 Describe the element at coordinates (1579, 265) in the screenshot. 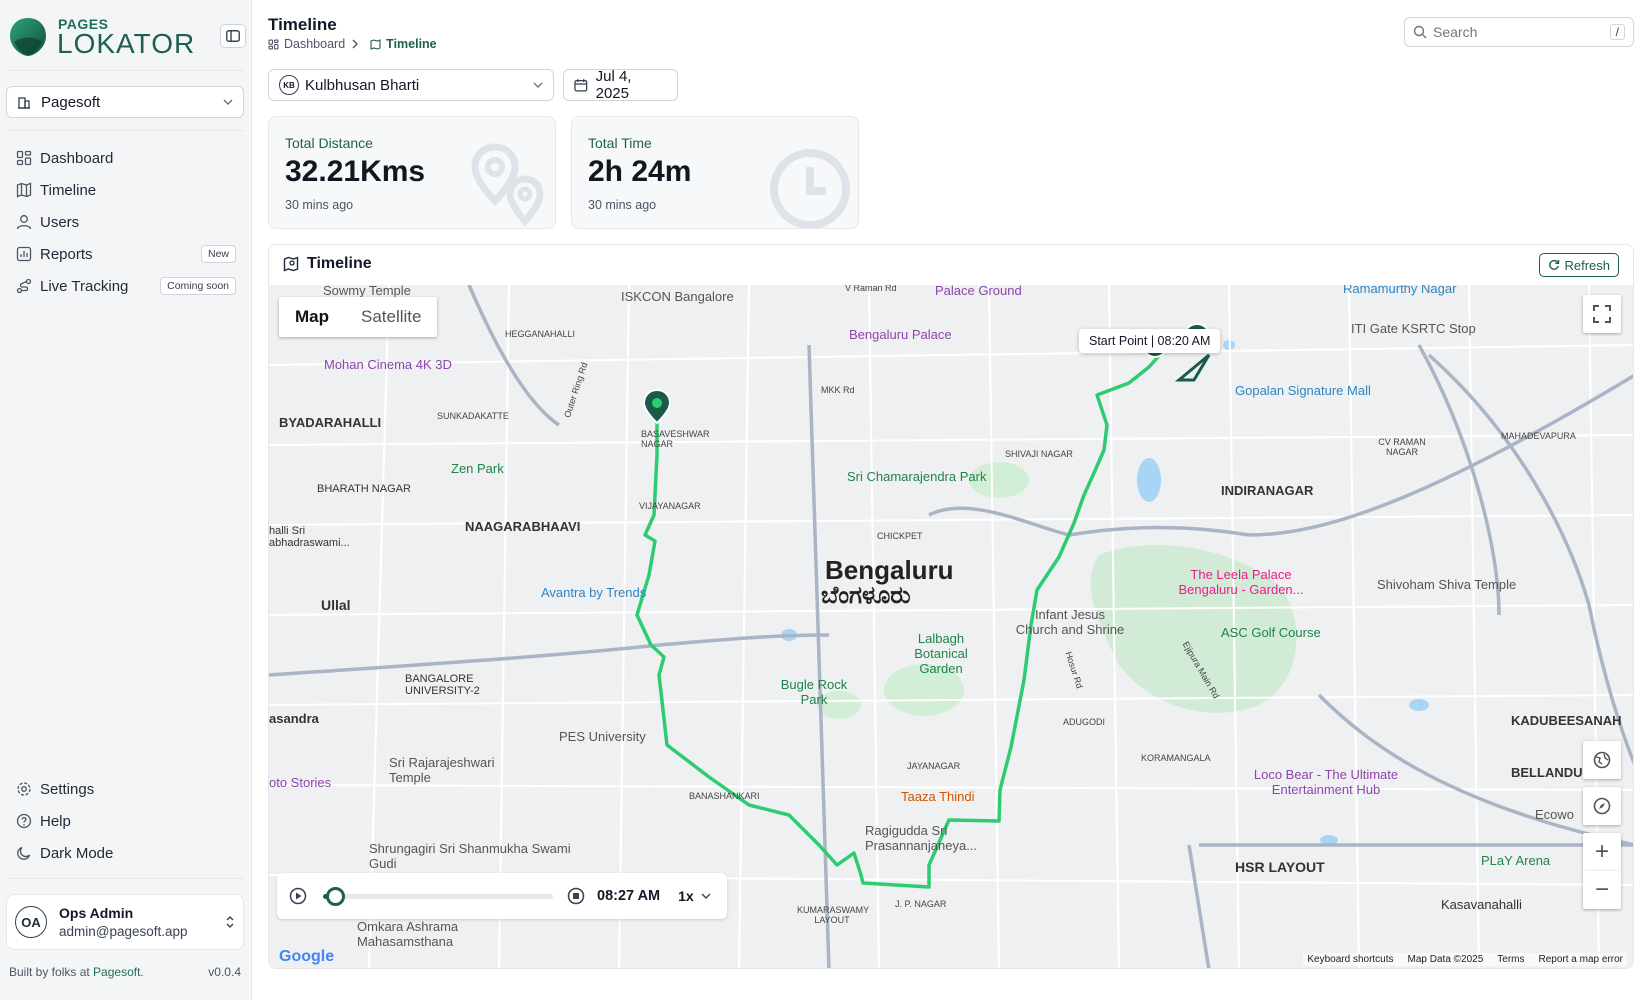

I see `refresh-button: Refresh` at that location.